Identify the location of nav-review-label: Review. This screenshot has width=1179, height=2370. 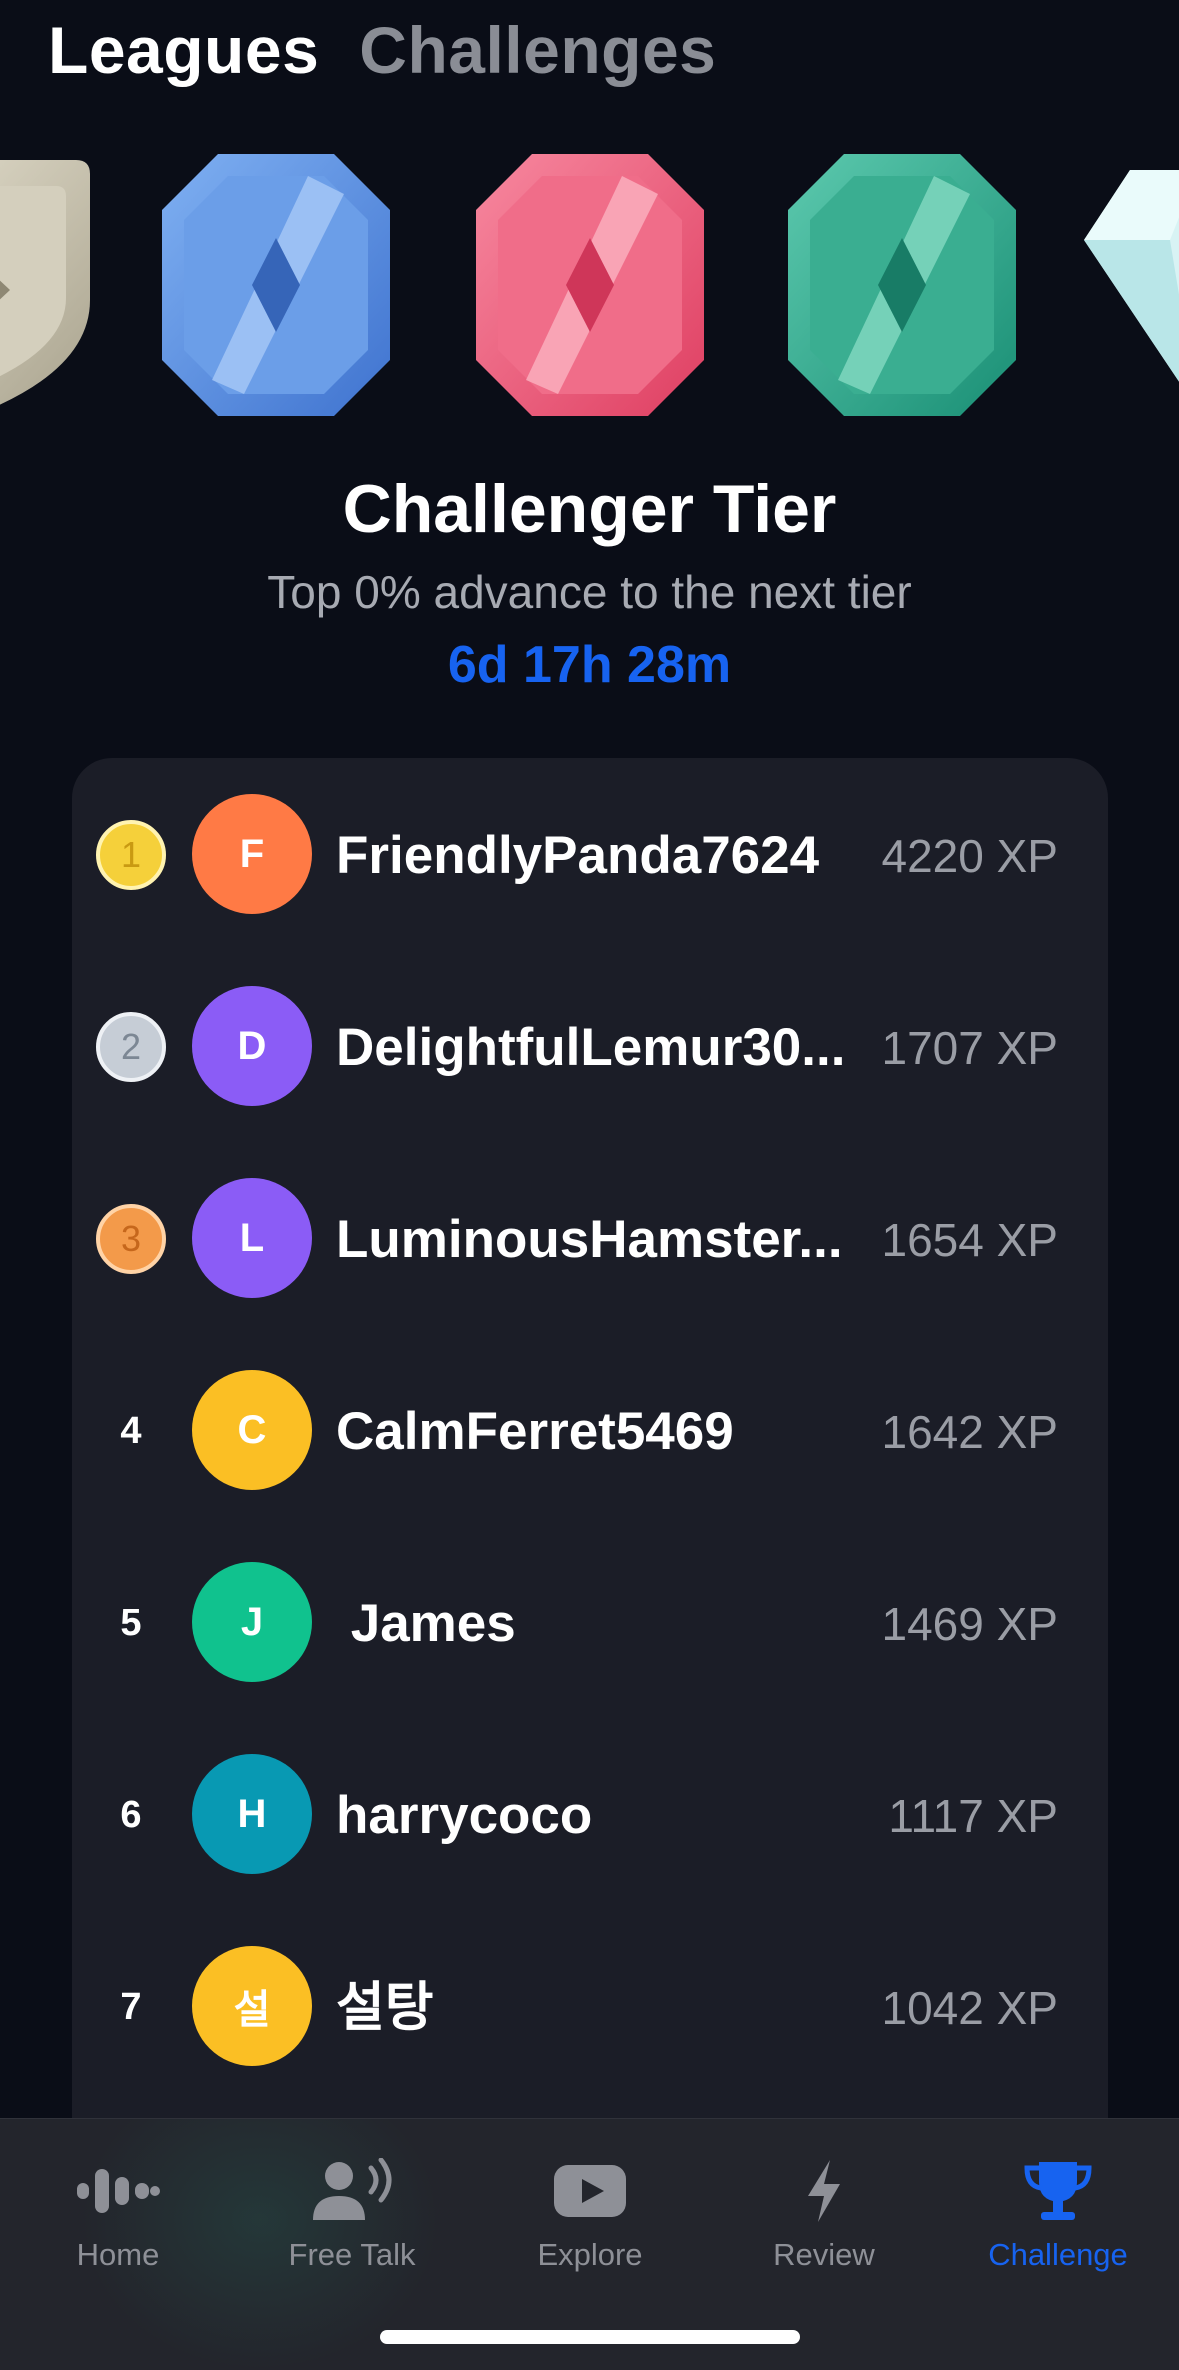
(824, 2254).